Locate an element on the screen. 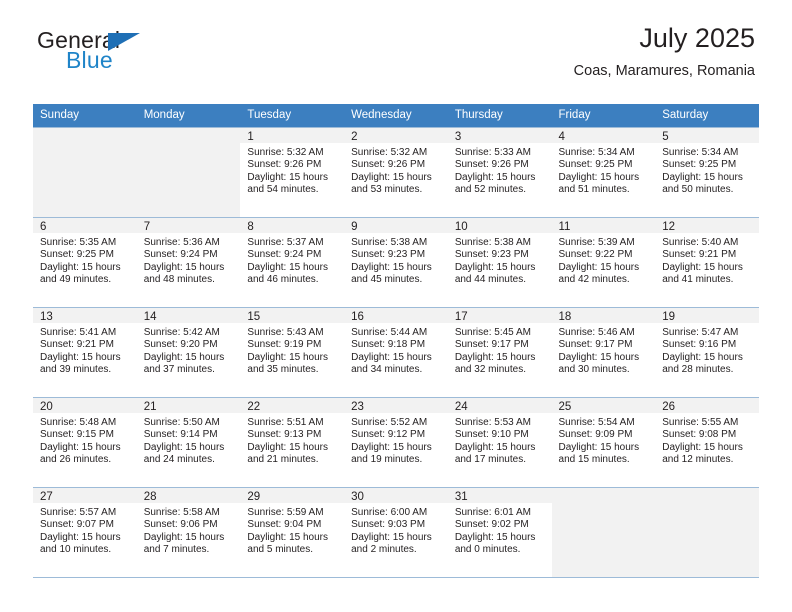 The height and width of the screenshot is (612, 792). day-number: 10 is located at coordinates (461, 227).